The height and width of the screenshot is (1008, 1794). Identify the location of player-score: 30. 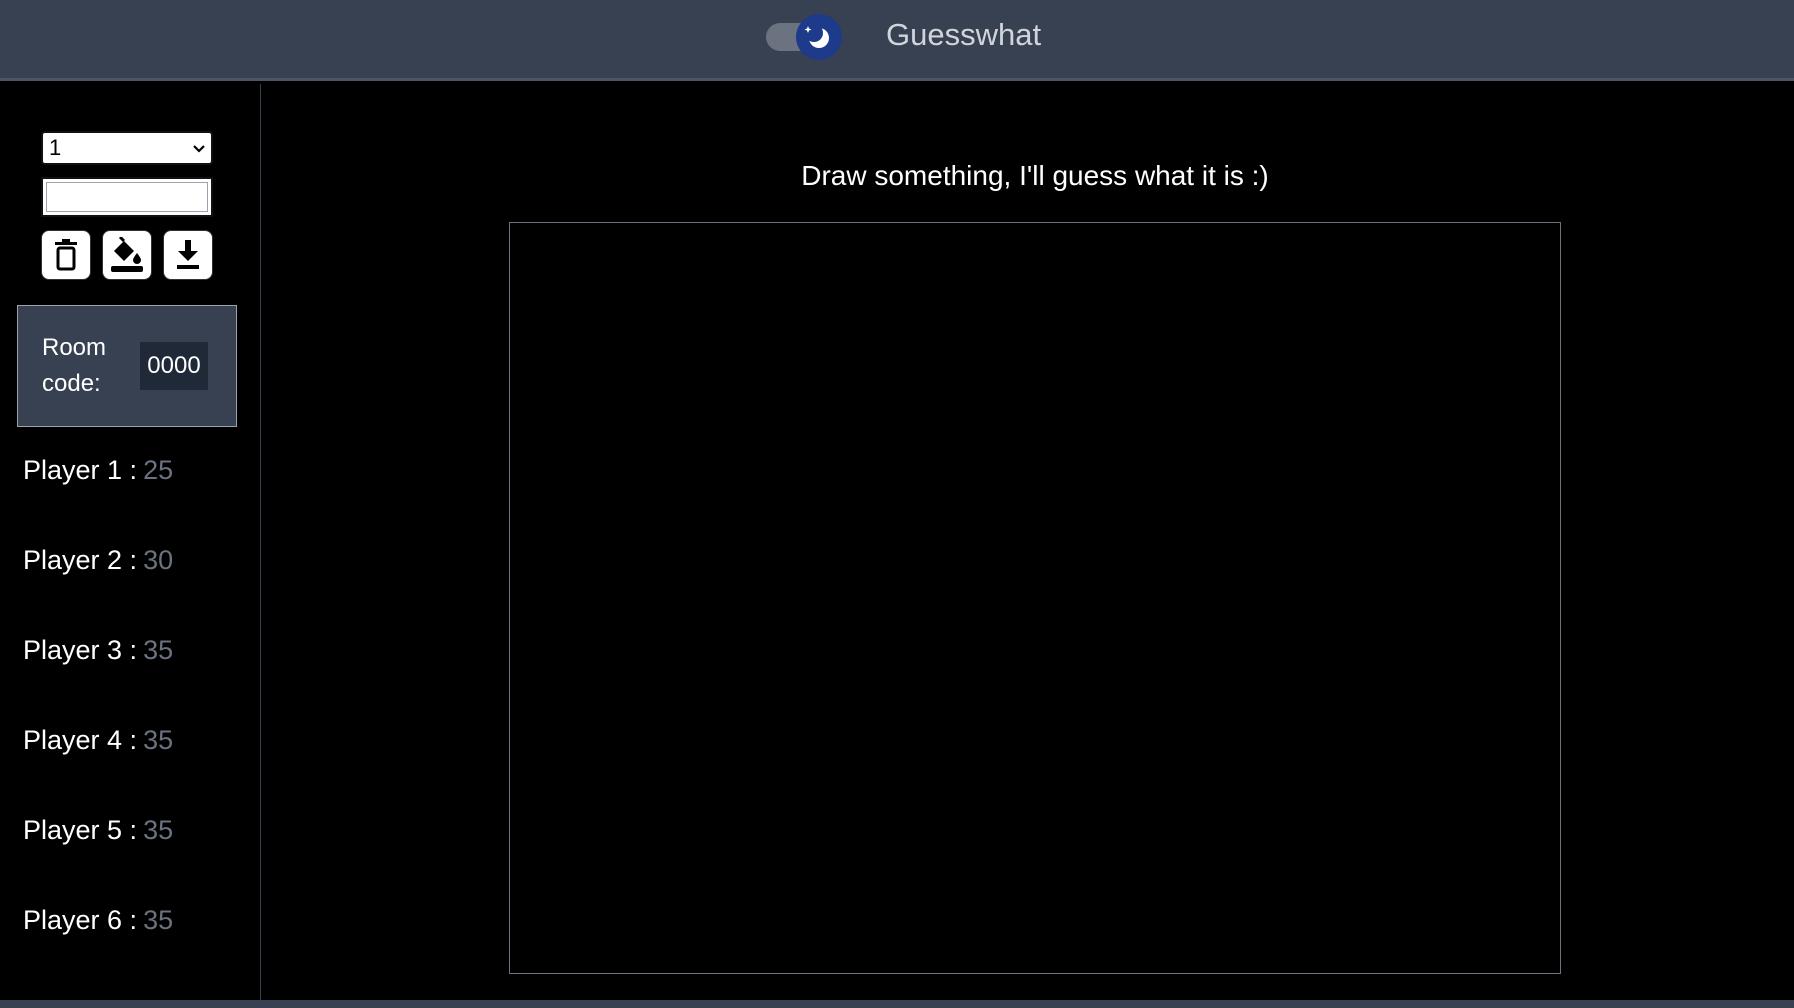
(158, 560).